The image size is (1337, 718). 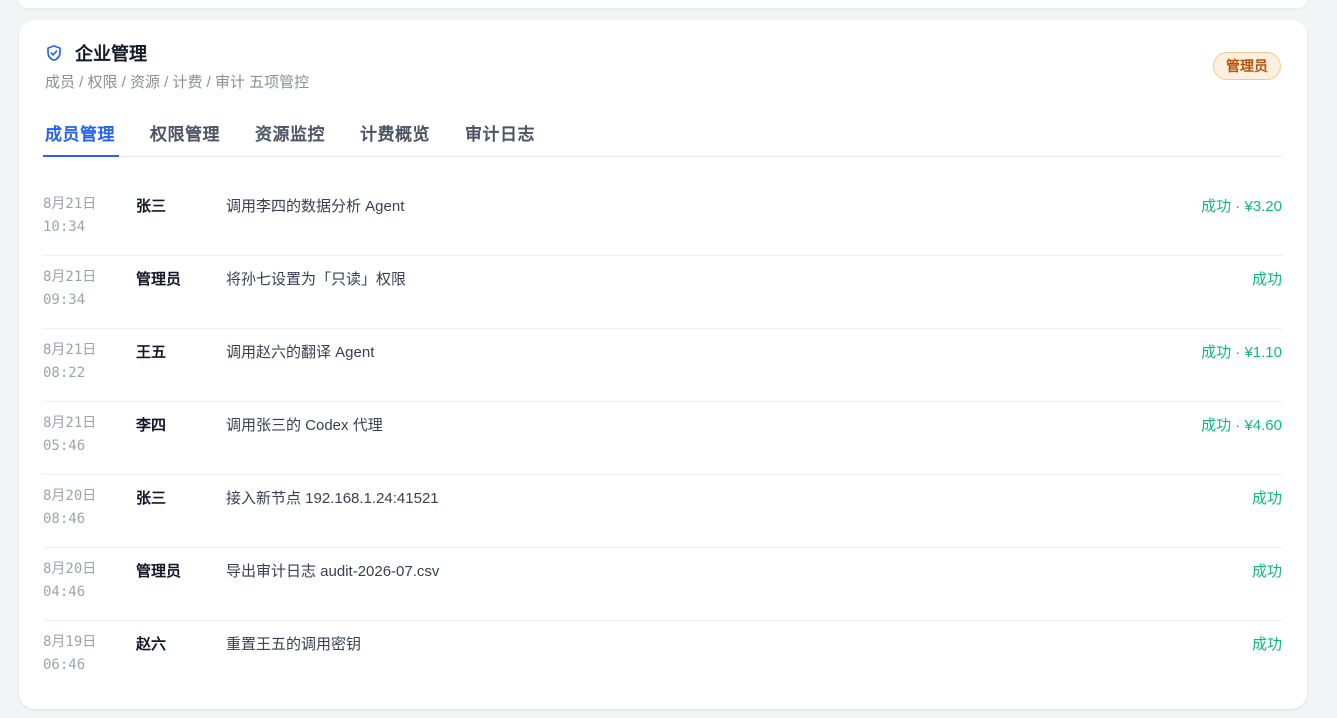 What do you see at coordinates (663, 53) in the screenshot?
I see `title-row: 企业管理` at bounding box center [663, 53].